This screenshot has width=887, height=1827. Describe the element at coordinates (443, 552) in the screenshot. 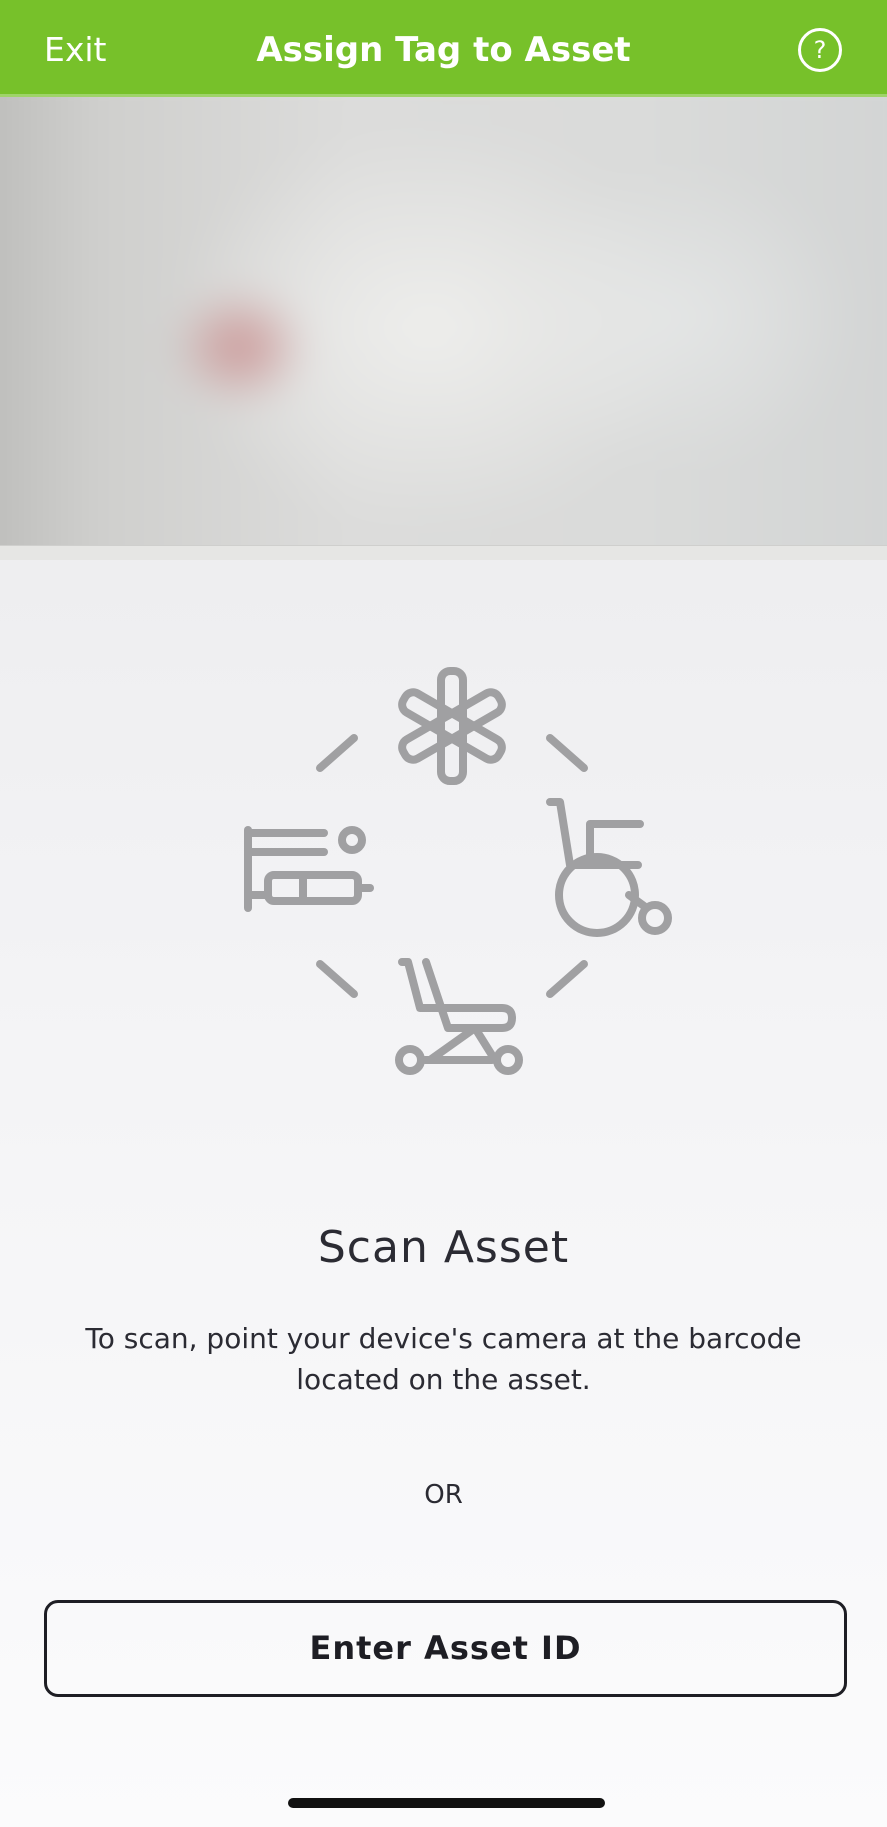

I see `camera-edge-bottom` at that location.